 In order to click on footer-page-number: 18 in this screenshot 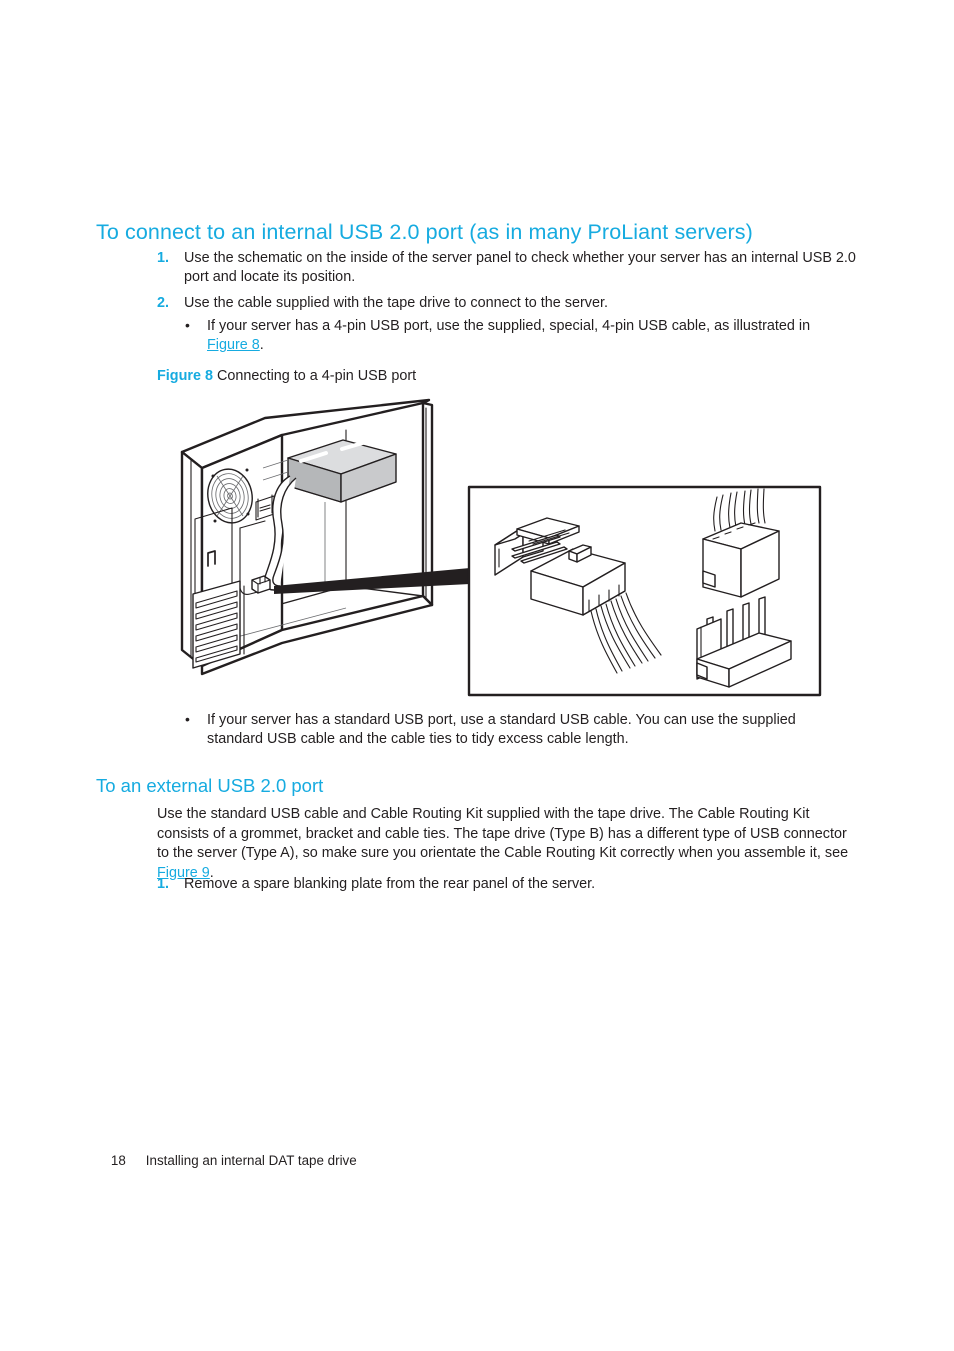, I will do `click(118, 1160)`.